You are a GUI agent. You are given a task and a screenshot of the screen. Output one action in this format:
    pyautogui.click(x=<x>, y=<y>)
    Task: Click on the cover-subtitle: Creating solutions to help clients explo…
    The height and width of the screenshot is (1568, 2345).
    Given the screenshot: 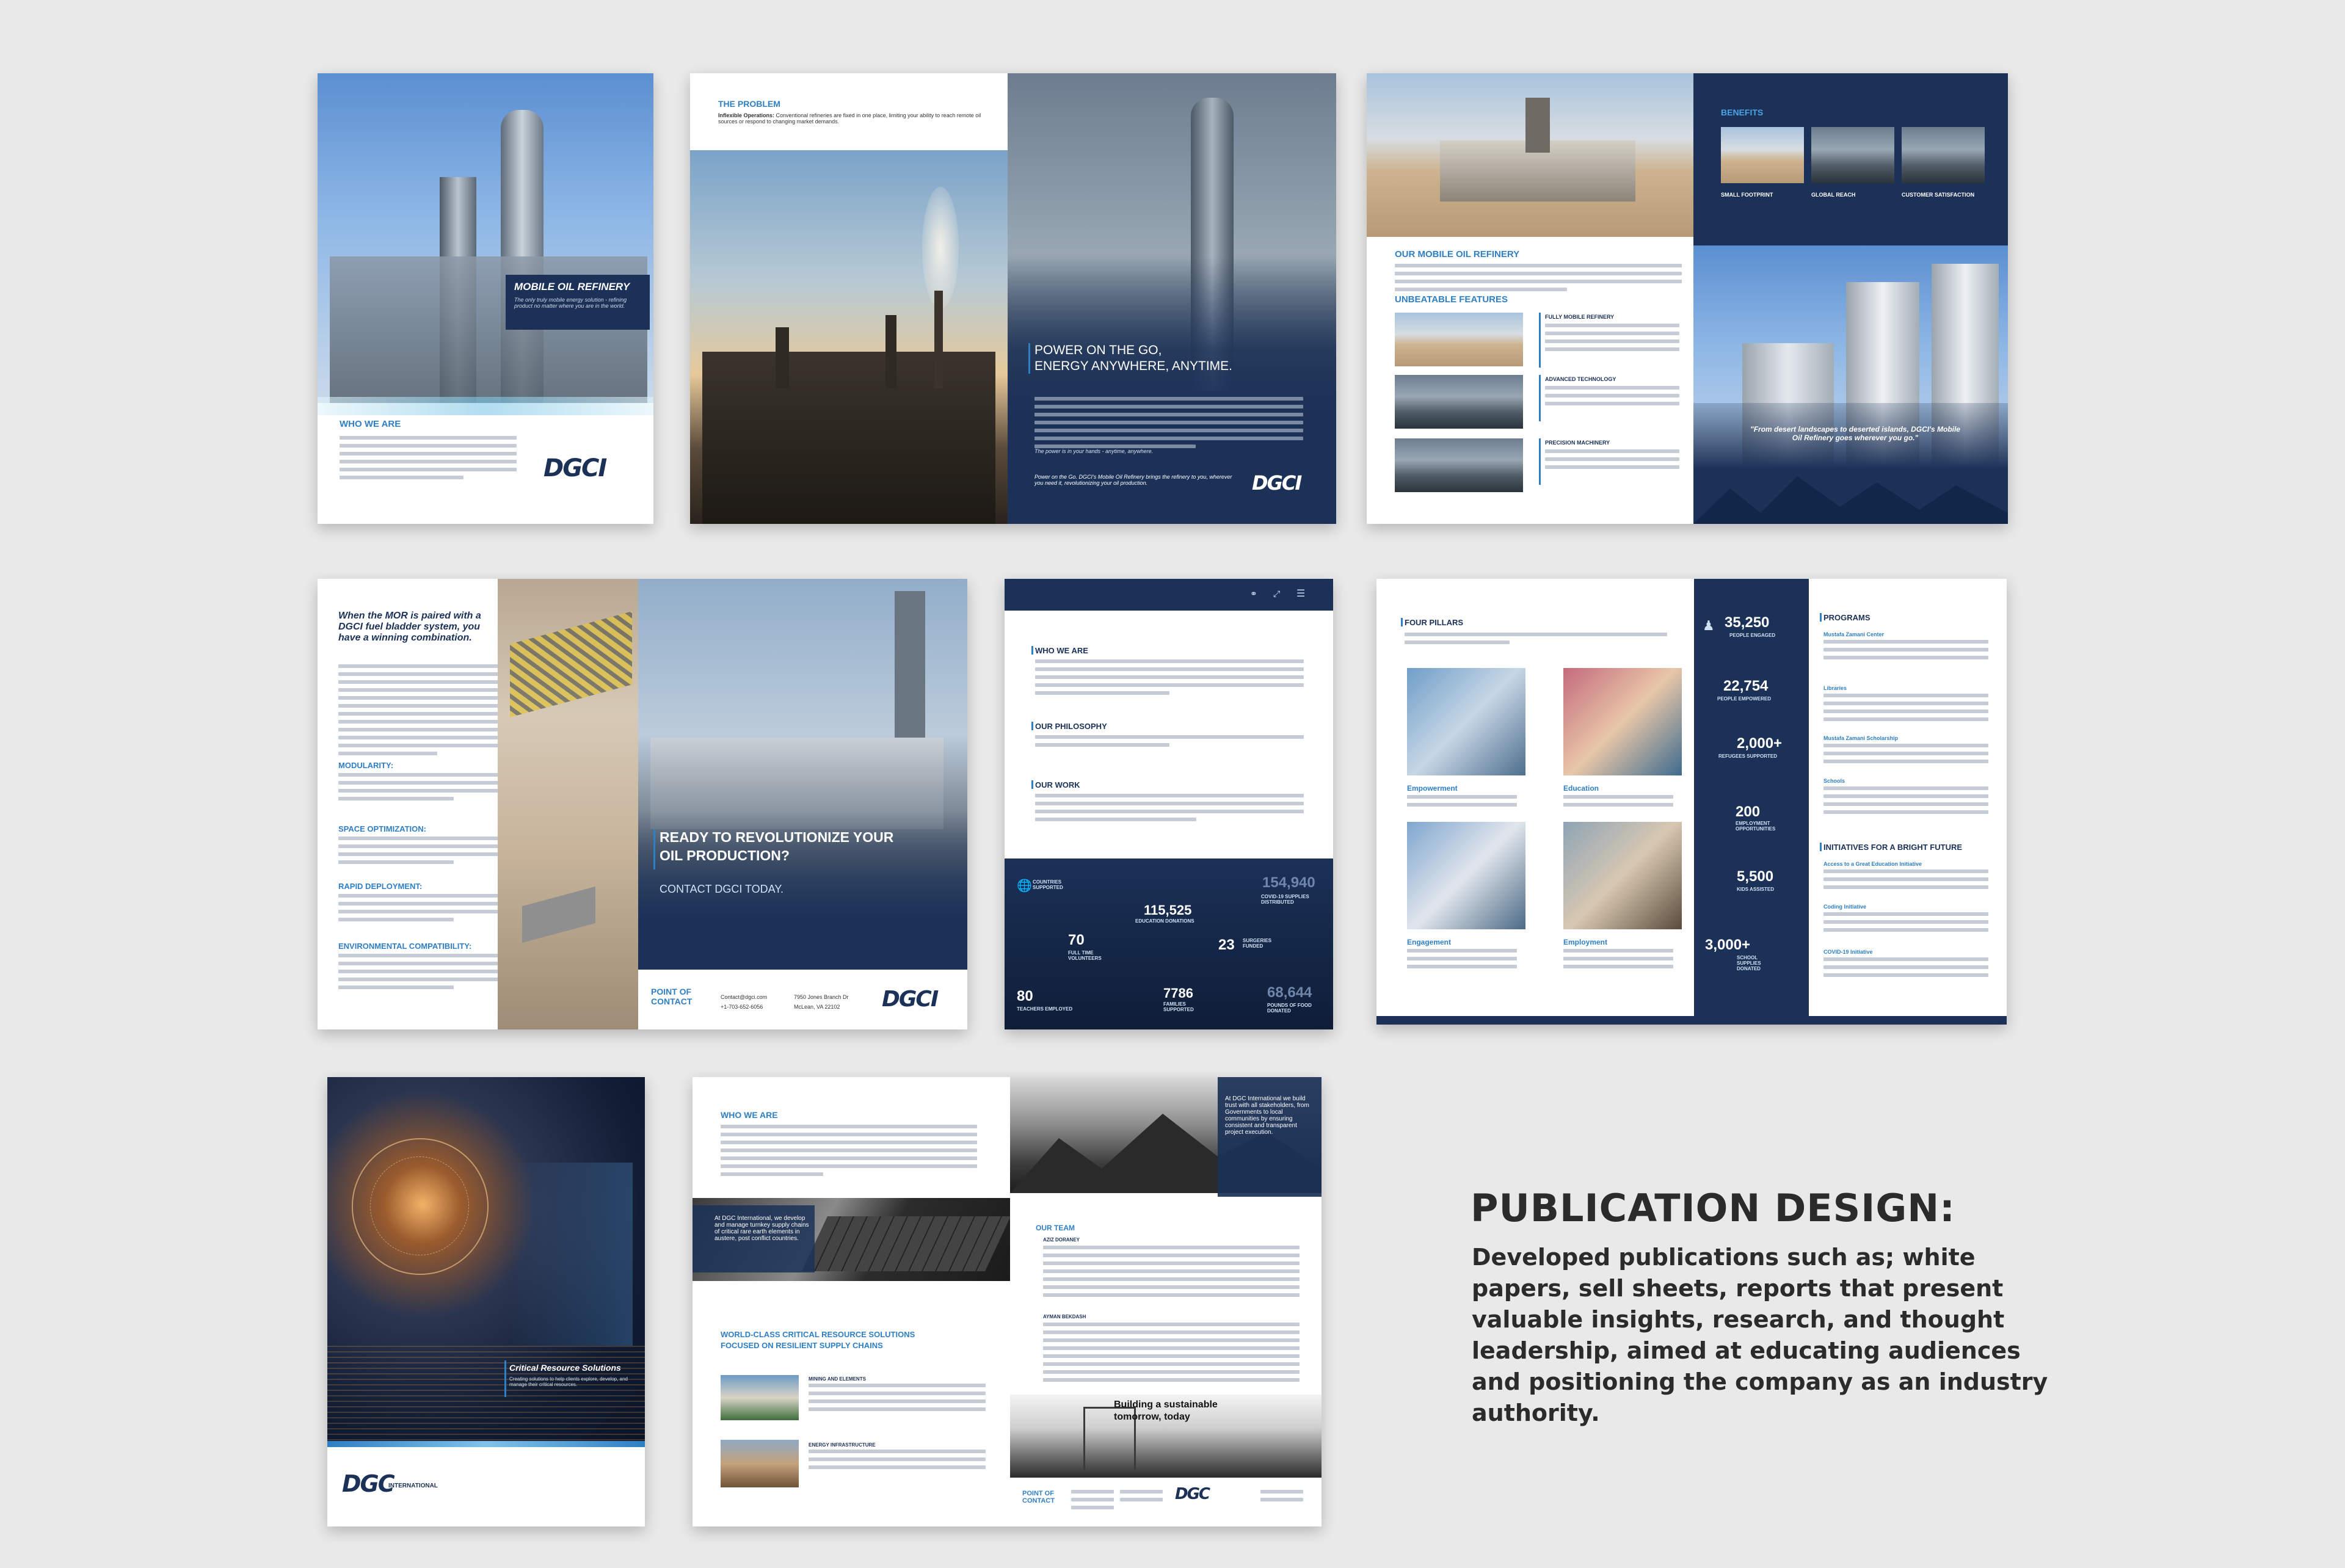 What is the action you would take?
    pyautogui.click(x=568, y=1381)
    